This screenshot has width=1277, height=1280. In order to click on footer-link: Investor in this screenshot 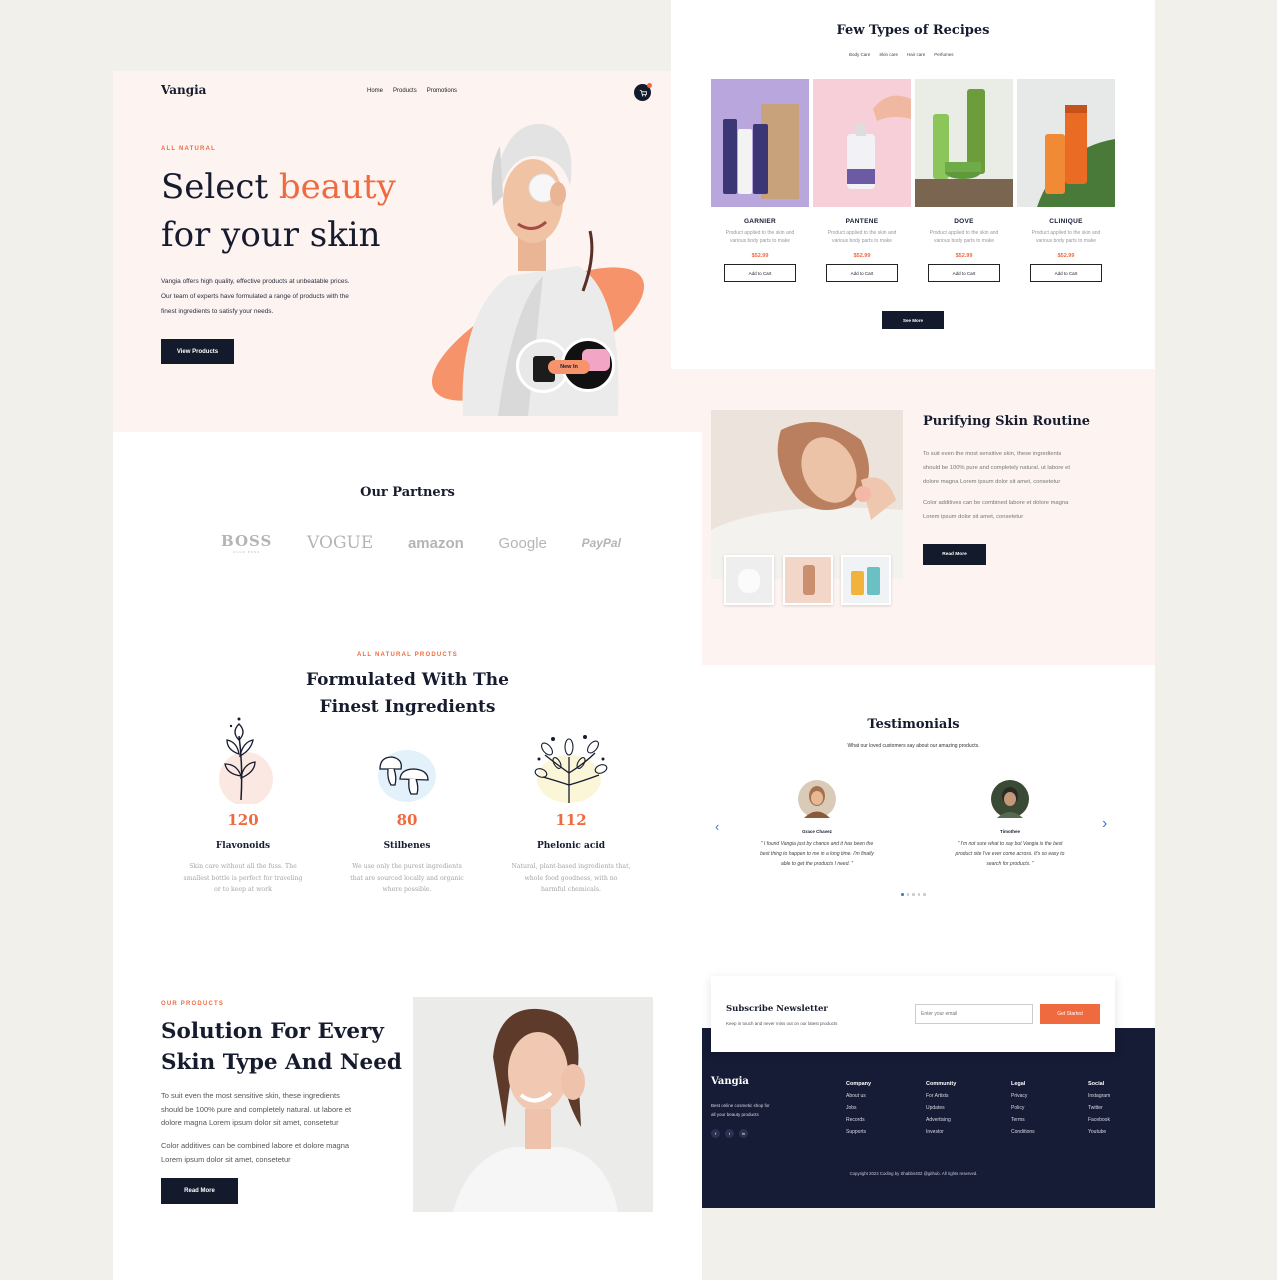, I will do `click(941, 1132)`.